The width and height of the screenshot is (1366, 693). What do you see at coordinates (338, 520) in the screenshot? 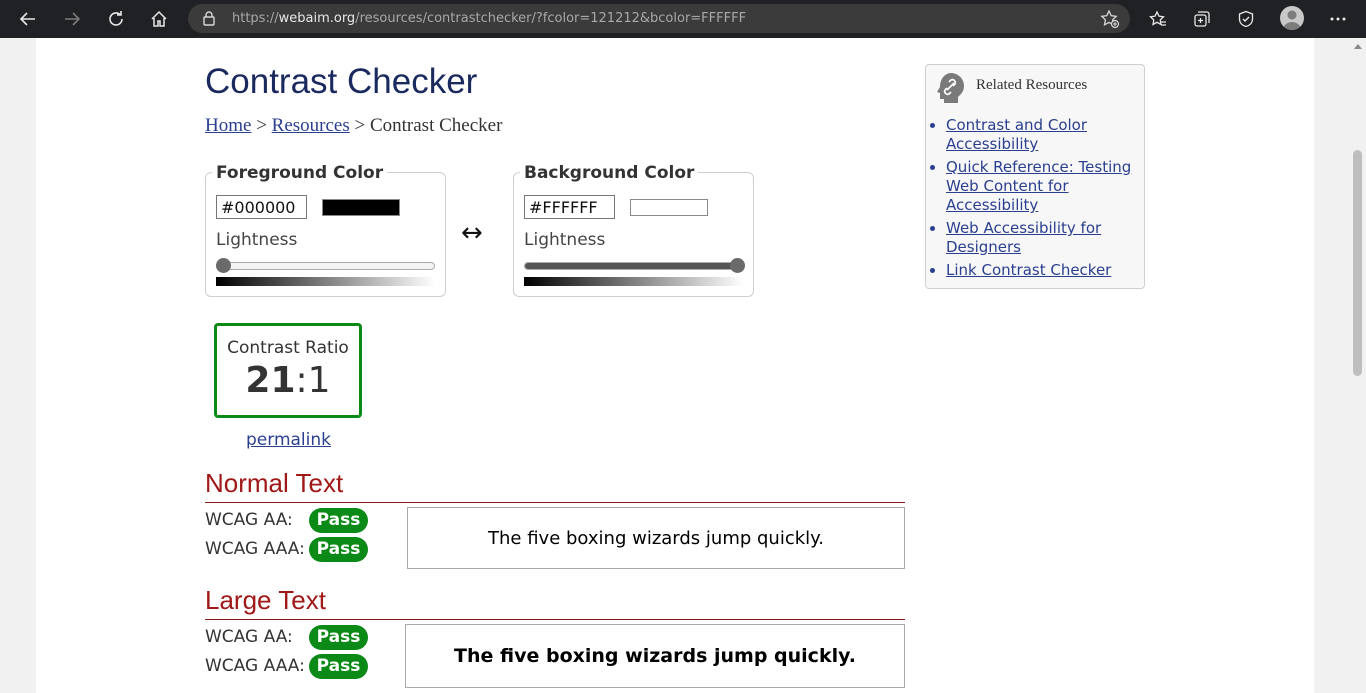
I see `normal-wcag-aa-badge: Pass` at bounding box center [338, 520].